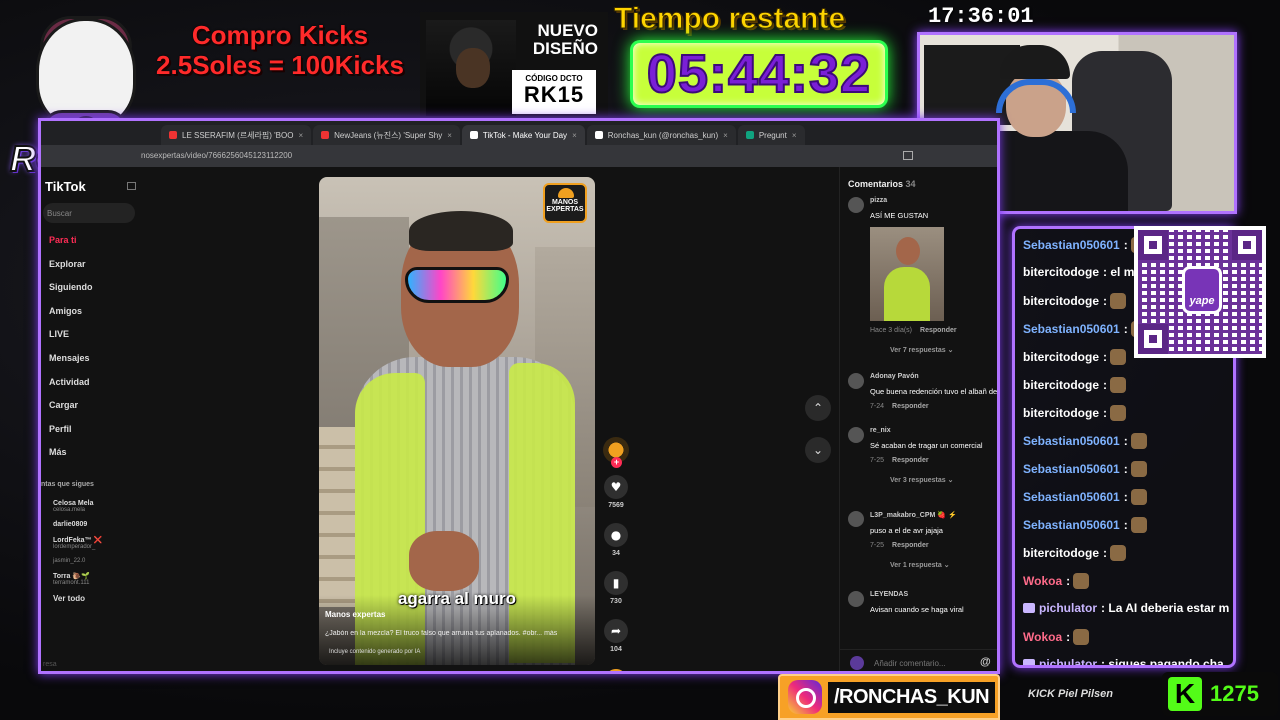  What do you see at coordinates (71, 412) in the screenshot?
I see `sidebar-item: Cargar` at bounding box center [71, 412].